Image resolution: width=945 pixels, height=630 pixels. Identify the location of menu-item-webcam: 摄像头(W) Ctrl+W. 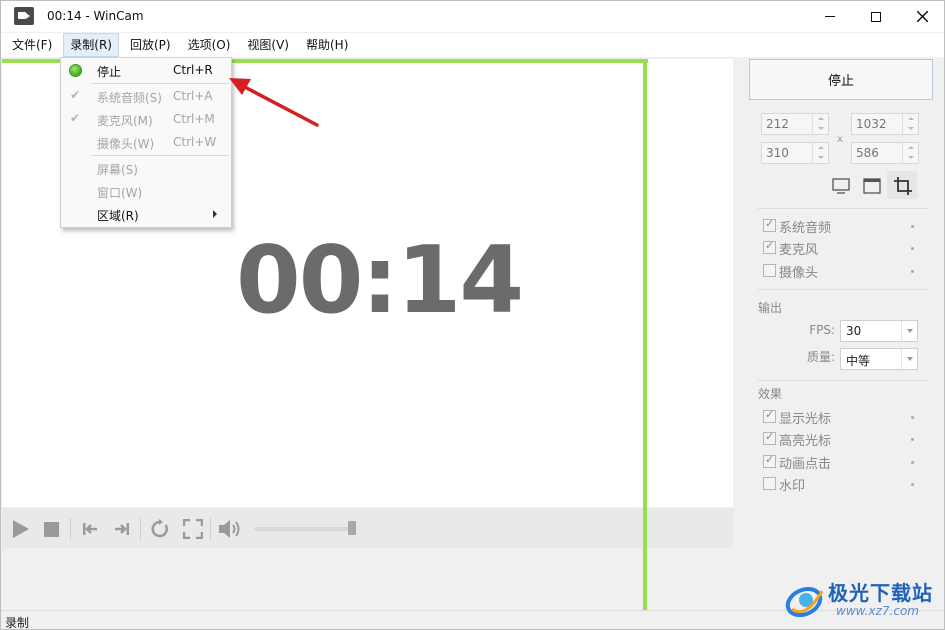
(146, 142).